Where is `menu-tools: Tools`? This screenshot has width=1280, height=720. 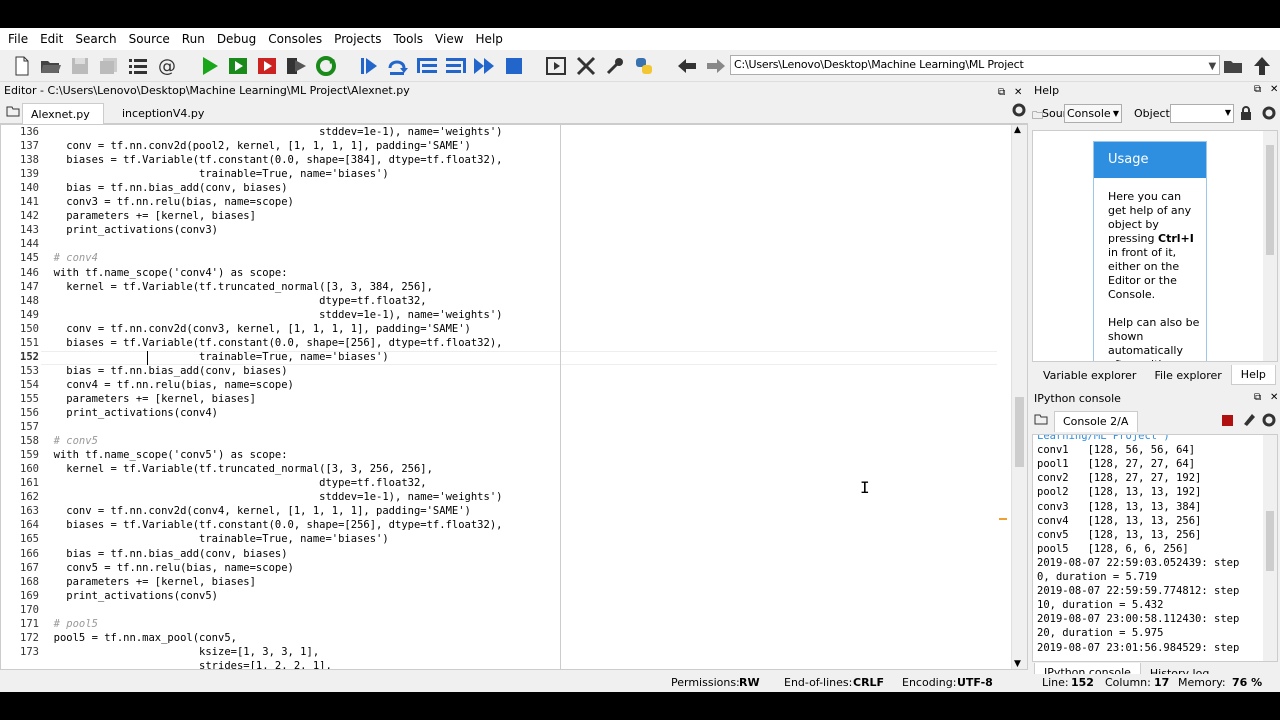
menu-tools: Tools is located at coordinates (408, 39).